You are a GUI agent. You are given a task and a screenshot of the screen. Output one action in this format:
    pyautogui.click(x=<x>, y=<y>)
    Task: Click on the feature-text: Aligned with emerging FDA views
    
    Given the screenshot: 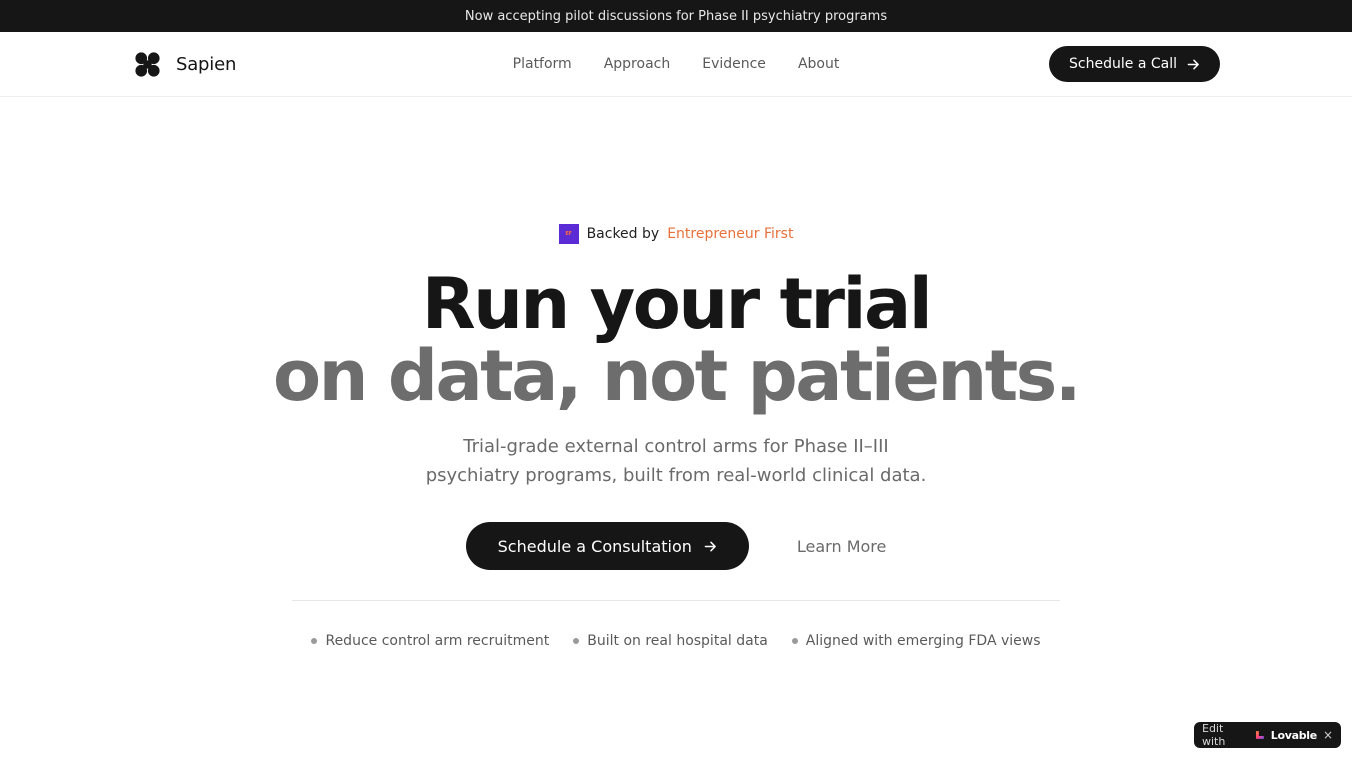 What is the action you would take?
    pyautogui.click(x=923, y=641)
    